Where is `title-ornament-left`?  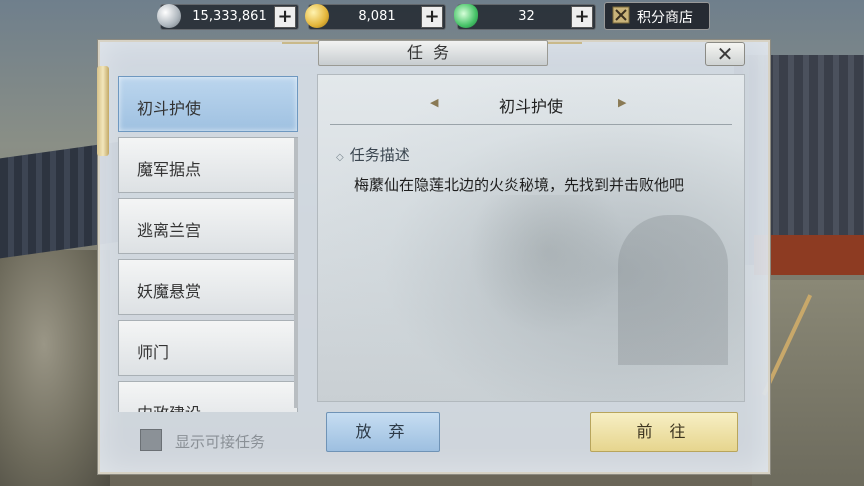
title-ornament-left is located at coordinates (300, 52).